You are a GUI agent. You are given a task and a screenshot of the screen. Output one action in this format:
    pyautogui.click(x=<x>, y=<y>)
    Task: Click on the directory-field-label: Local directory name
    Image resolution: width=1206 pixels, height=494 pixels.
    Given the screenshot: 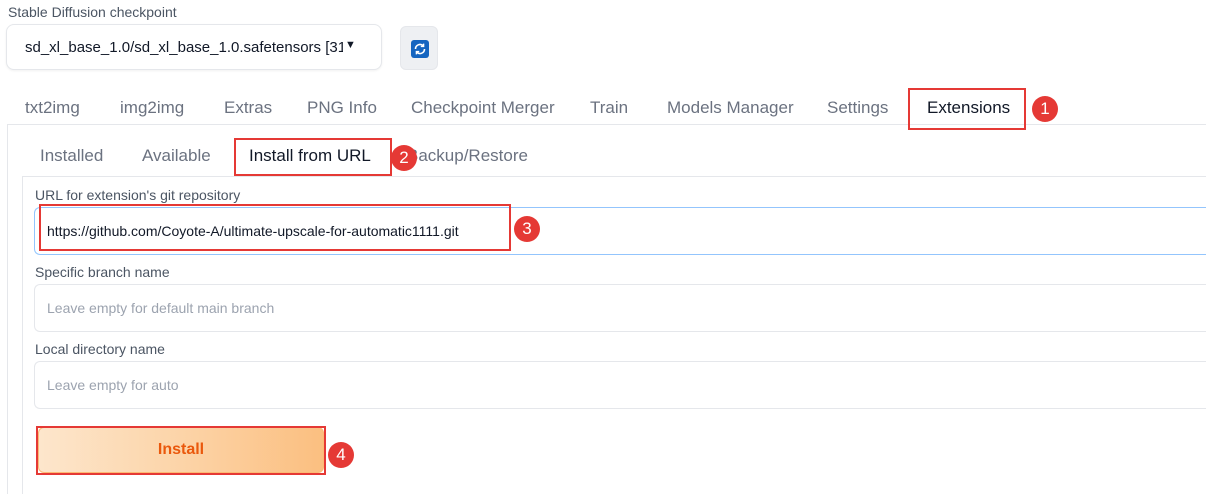 What is the action you would take?
    pyautogui.click(x=100, y=349)
    